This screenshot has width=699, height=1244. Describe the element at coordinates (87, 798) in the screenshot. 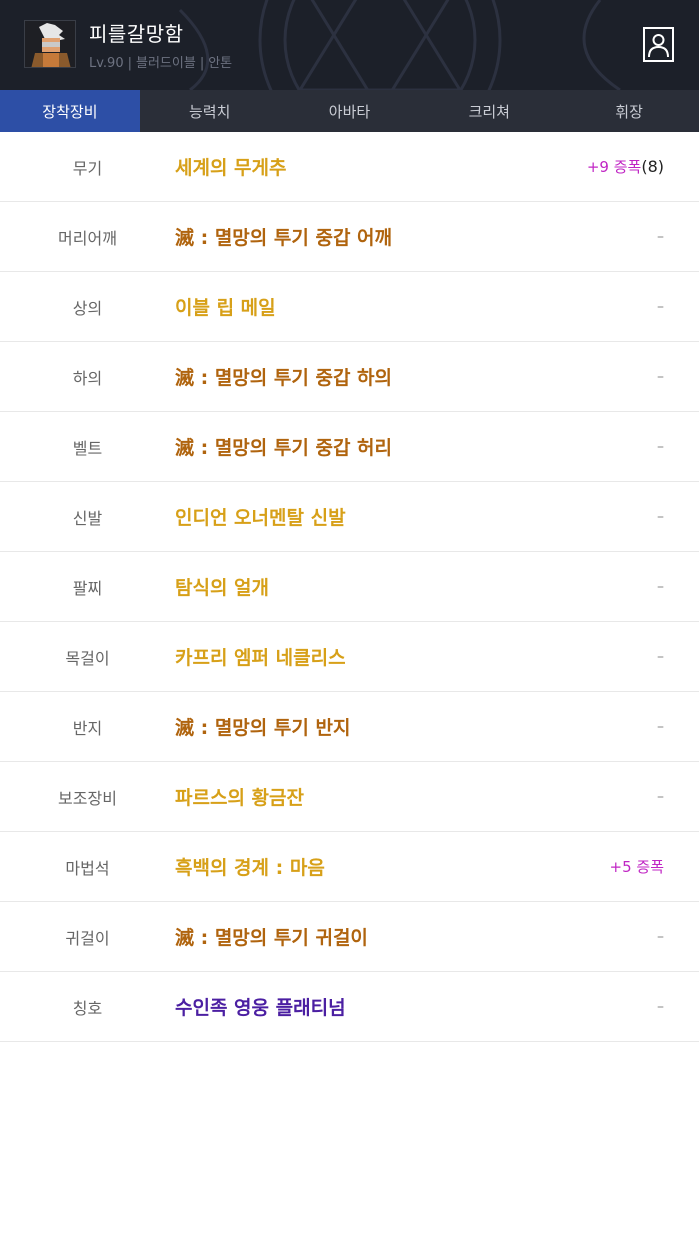

I see `slot-label: 보조장비` at that location.